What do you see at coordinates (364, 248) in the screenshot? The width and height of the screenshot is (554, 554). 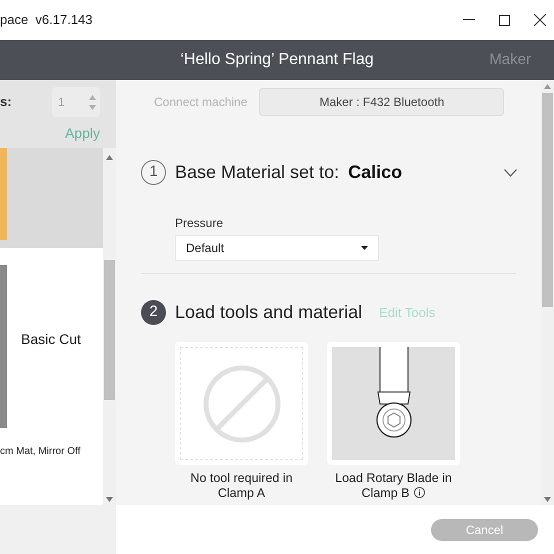 I see `caret-icon` at bounding box center [364, 248].